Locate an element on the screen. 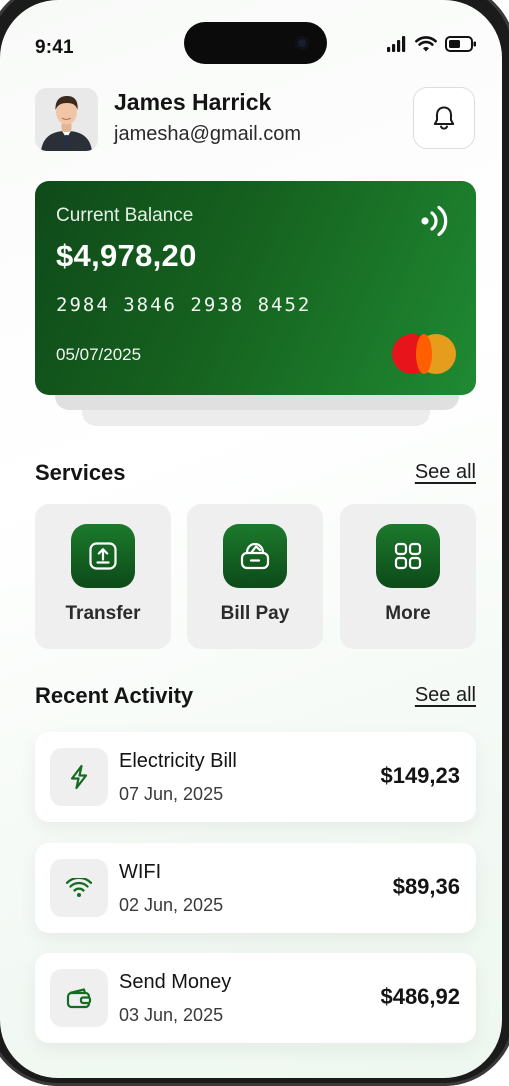 The height and width of the screenshot is (1086, 509). upload-icon is located at coordinates (103, 556).